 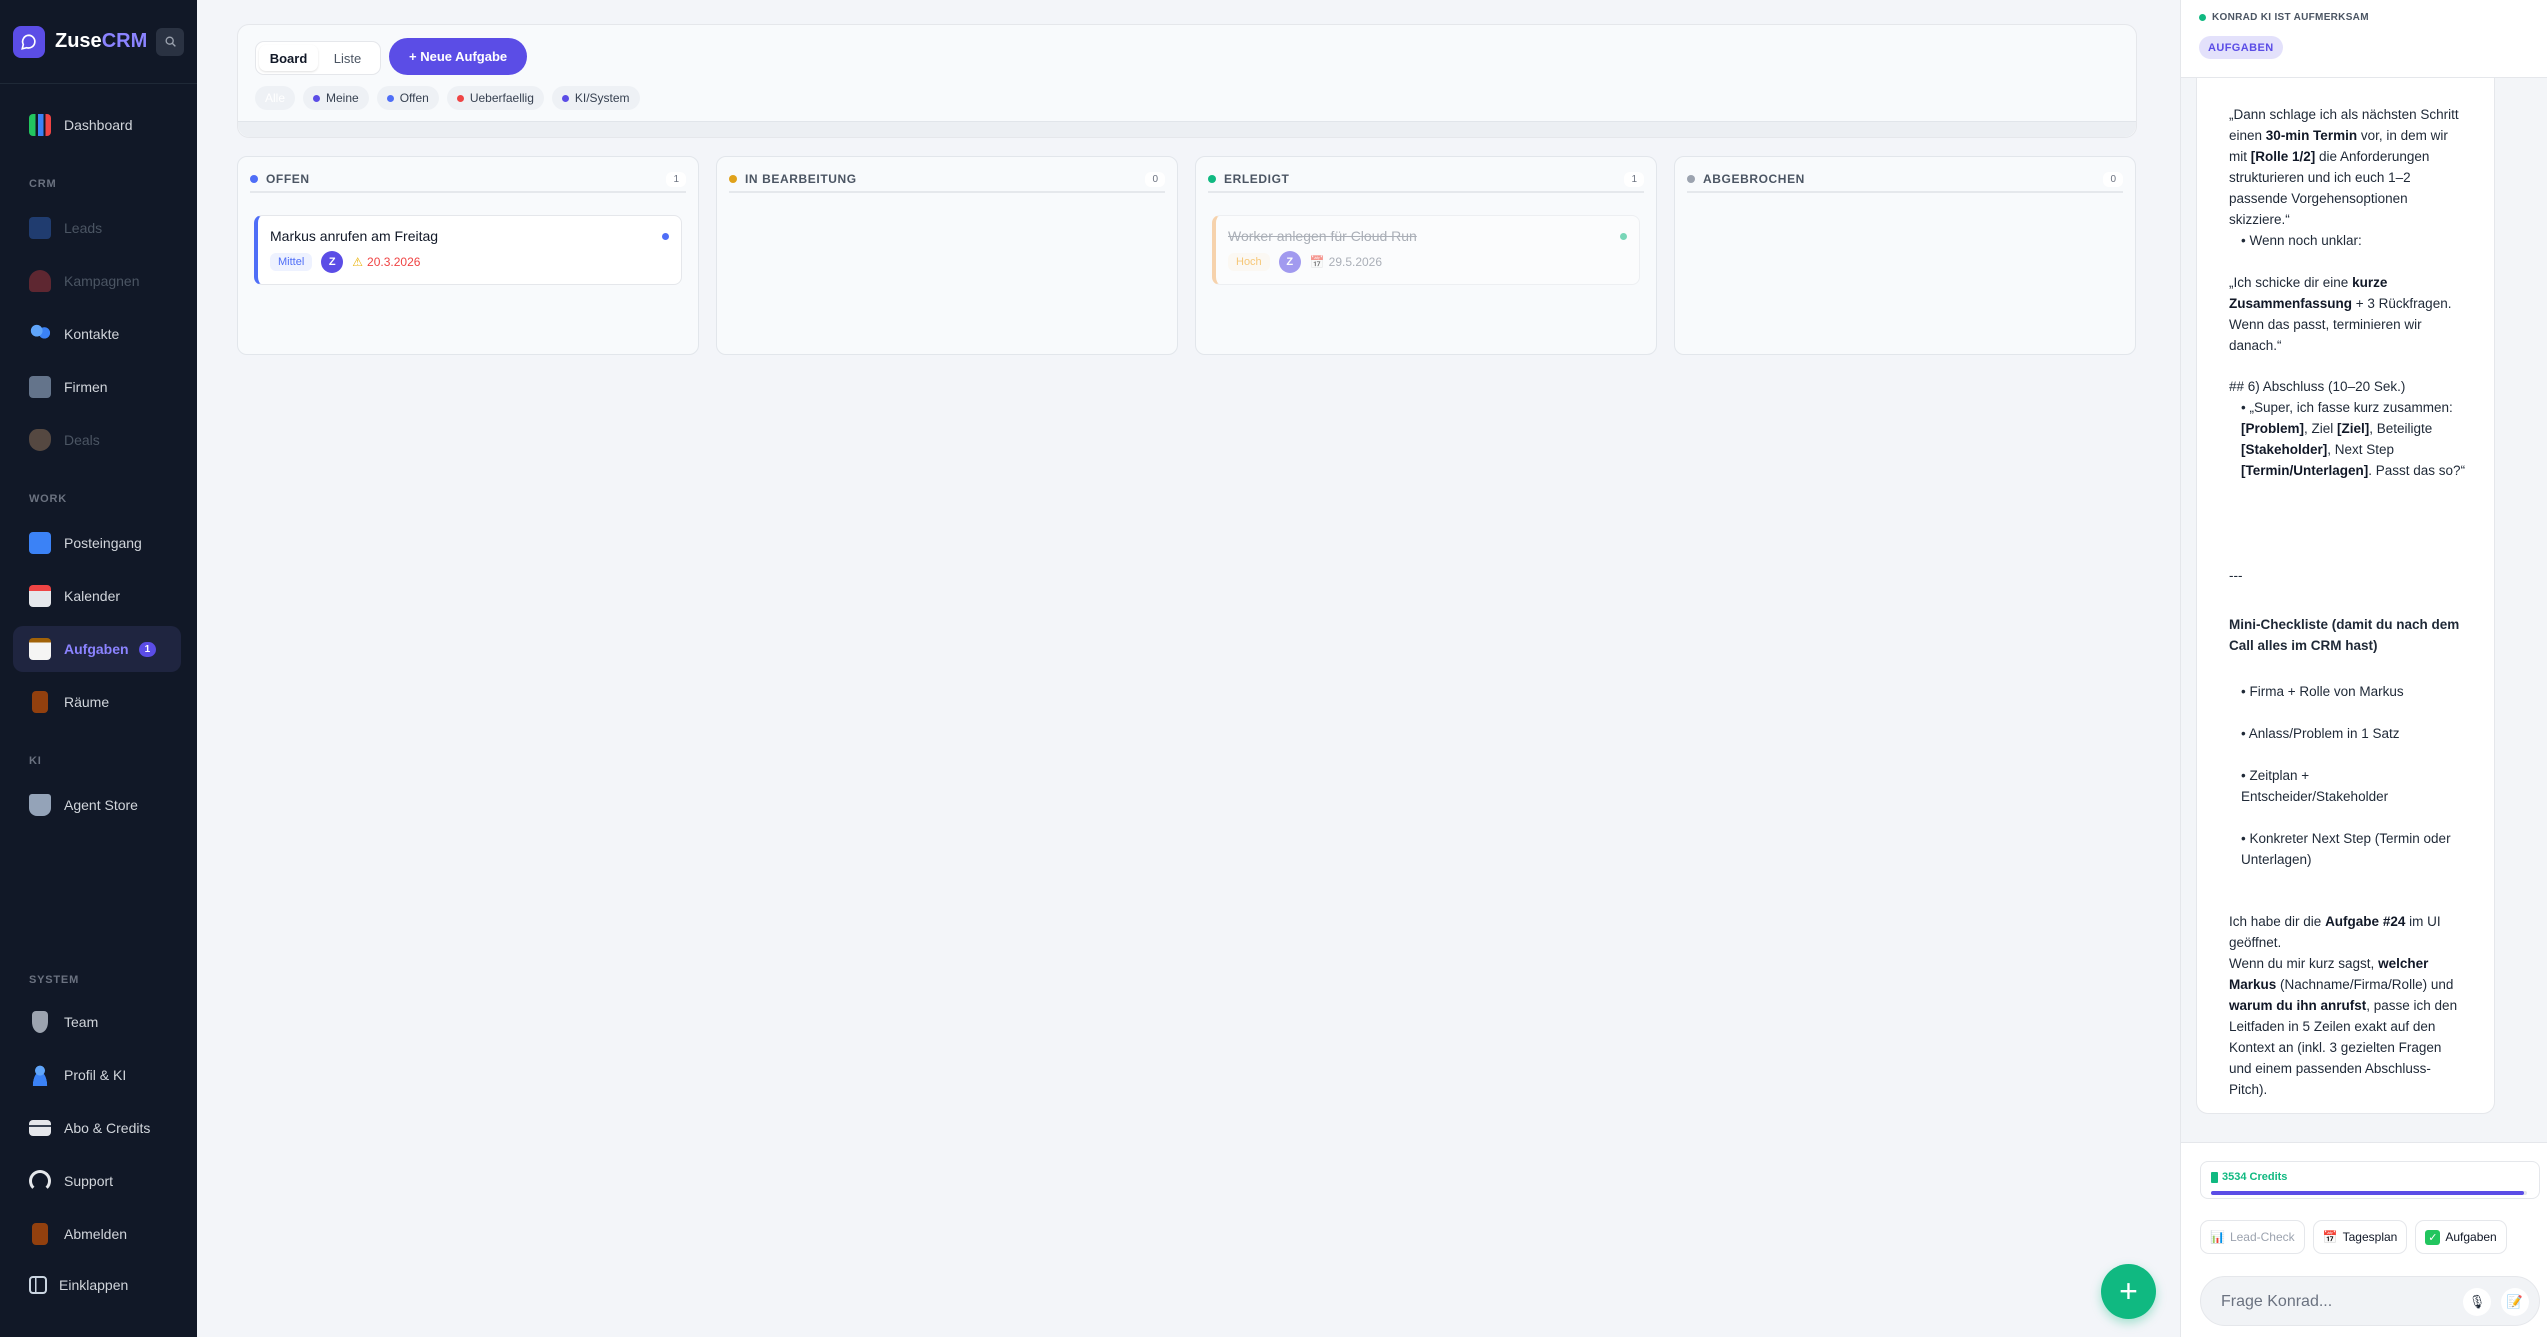 What do you see at coordinates (947, 180) in the screenshot?
I see `column-header: IN BEARBEITUNG 0` at bounding box center [947, 180].